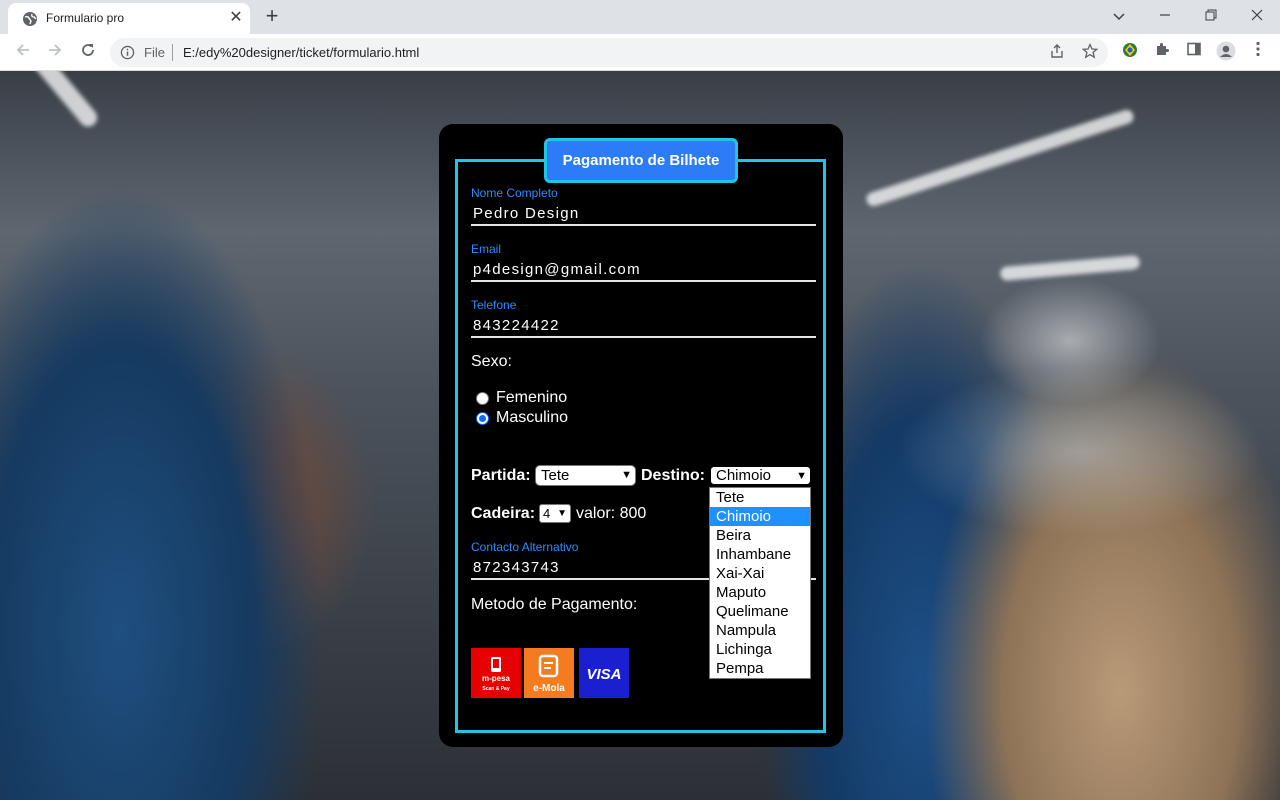 Image resolution: width=1280 pixels, height=800 pixels. I want to click on dropdown-option: Nampula, so click(760, 630).